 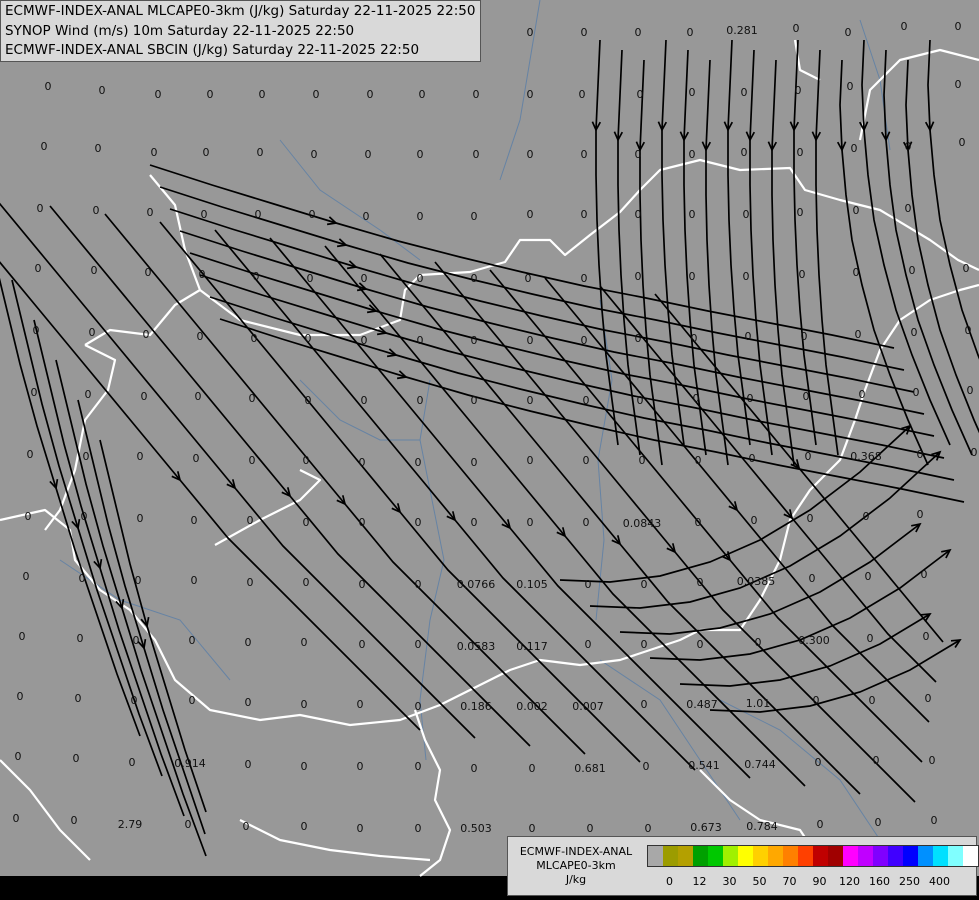 I want to click on field-value-label: 0.914, so click(x=190, y=763).